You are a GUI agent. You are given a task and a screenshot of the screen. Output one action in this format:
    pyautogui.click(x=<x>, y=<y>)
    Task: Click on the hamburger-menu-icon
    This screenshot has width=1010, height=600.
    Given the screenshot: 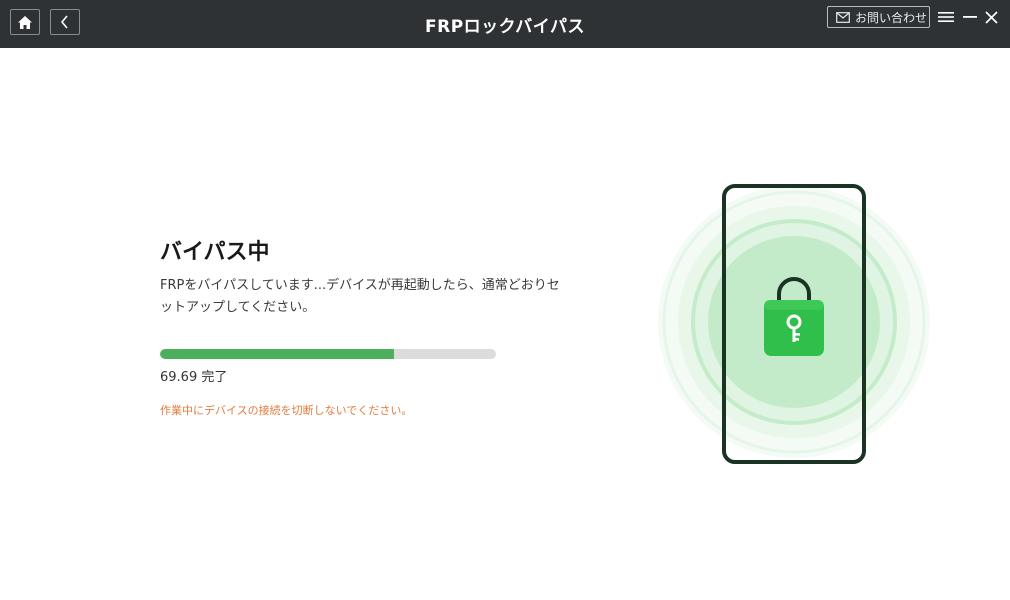 What is the action you would take?
    pyautogui.click(x=946, y=17)
    